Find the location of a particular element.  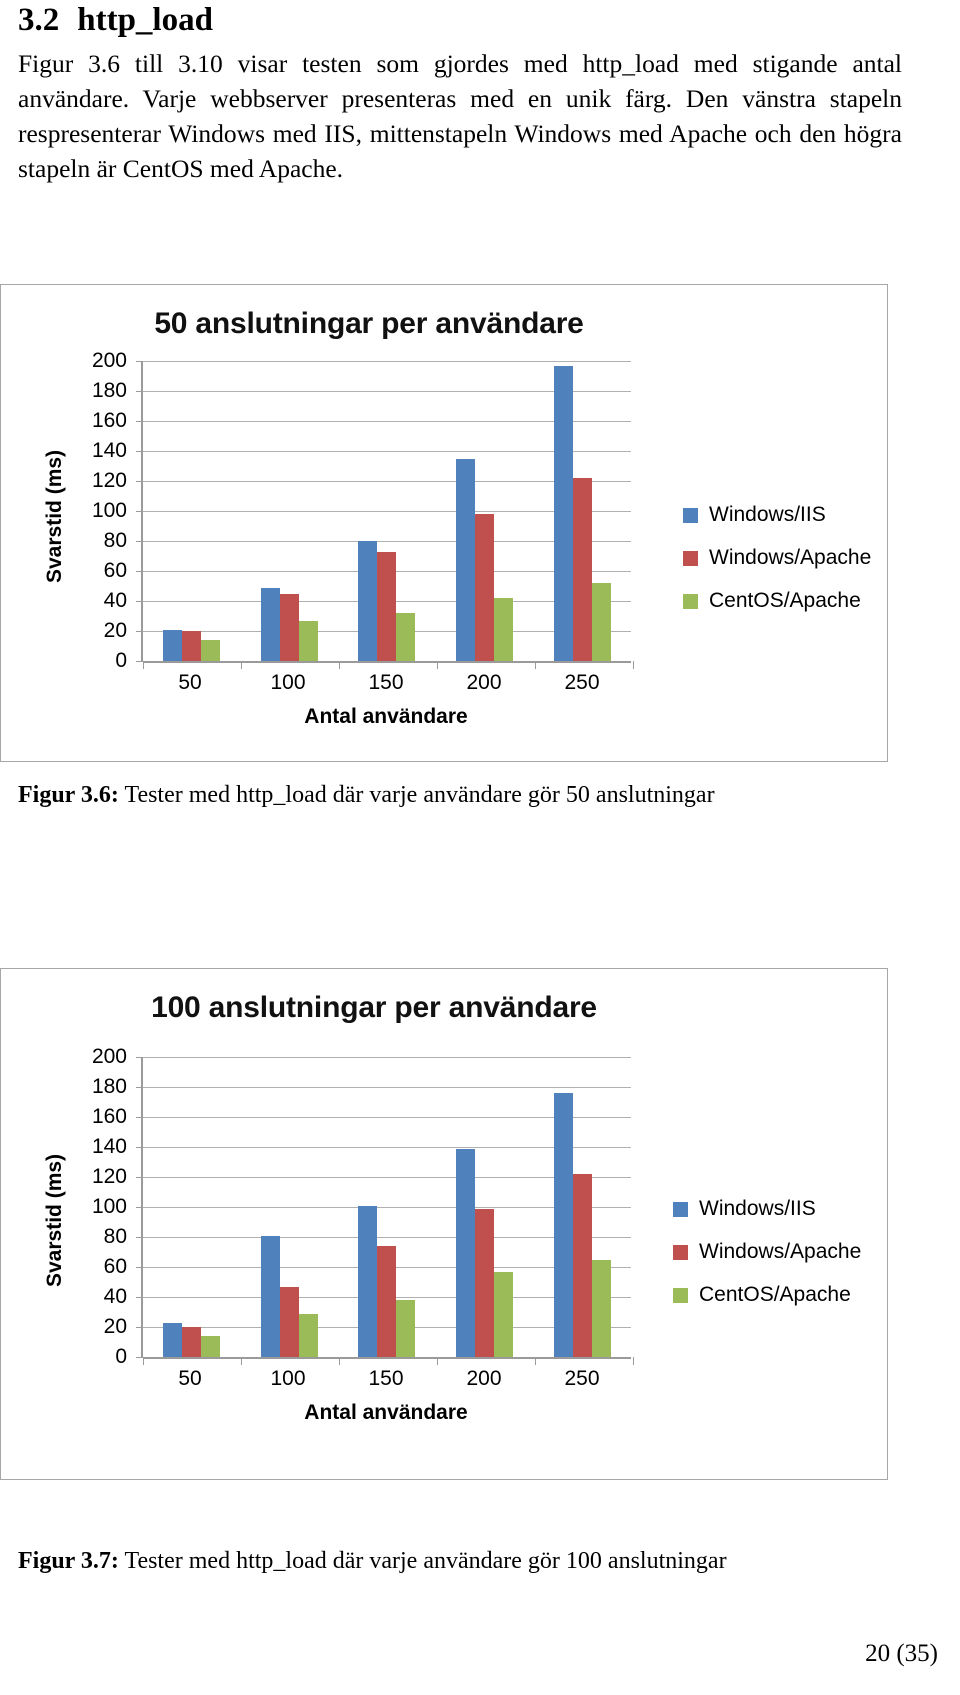

page-number: 20 (35) is located at coordinates (901, 1653).